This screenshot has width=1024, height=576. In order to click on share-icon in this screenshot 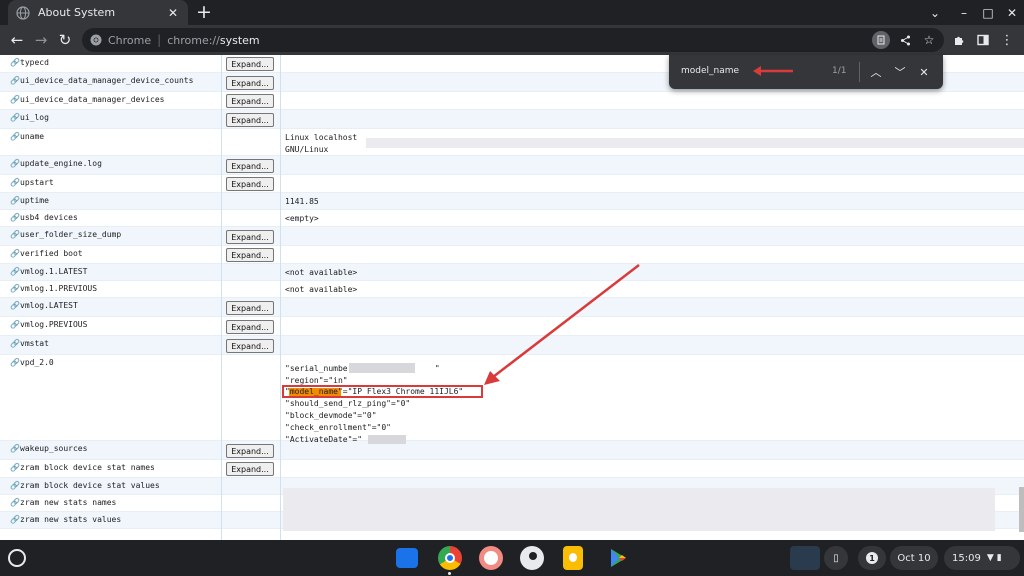, I will do `click(905, 40)`.